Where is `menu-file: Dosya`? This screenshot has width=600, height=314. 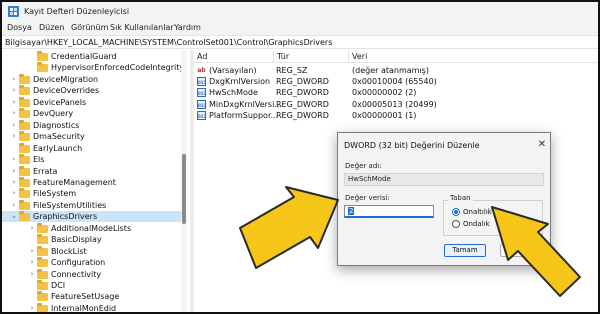
menu-file: Dosya is located at coordinates (19, 27).